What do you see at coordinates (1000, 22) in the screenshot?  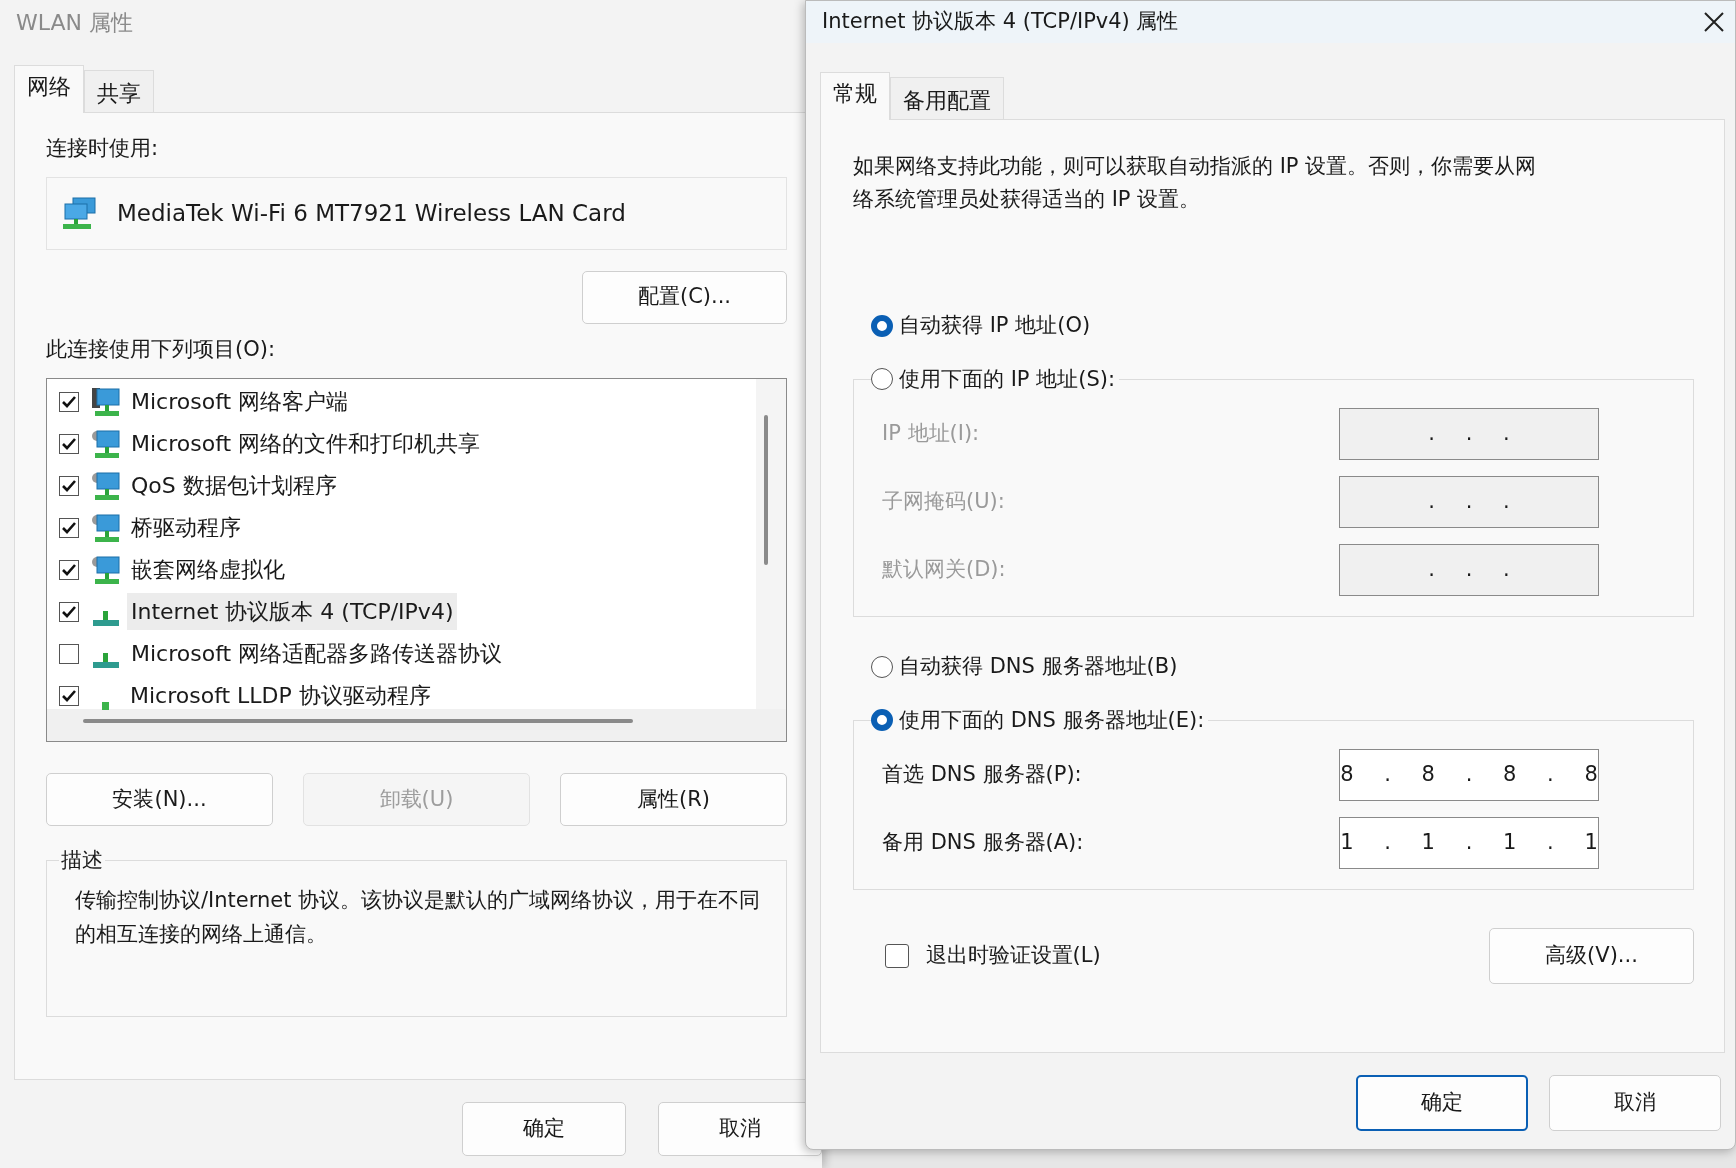 I see `window-title: Internet 协议版本 4 (TCP/IPv4) 属性` at bounding box center [1000, 22].